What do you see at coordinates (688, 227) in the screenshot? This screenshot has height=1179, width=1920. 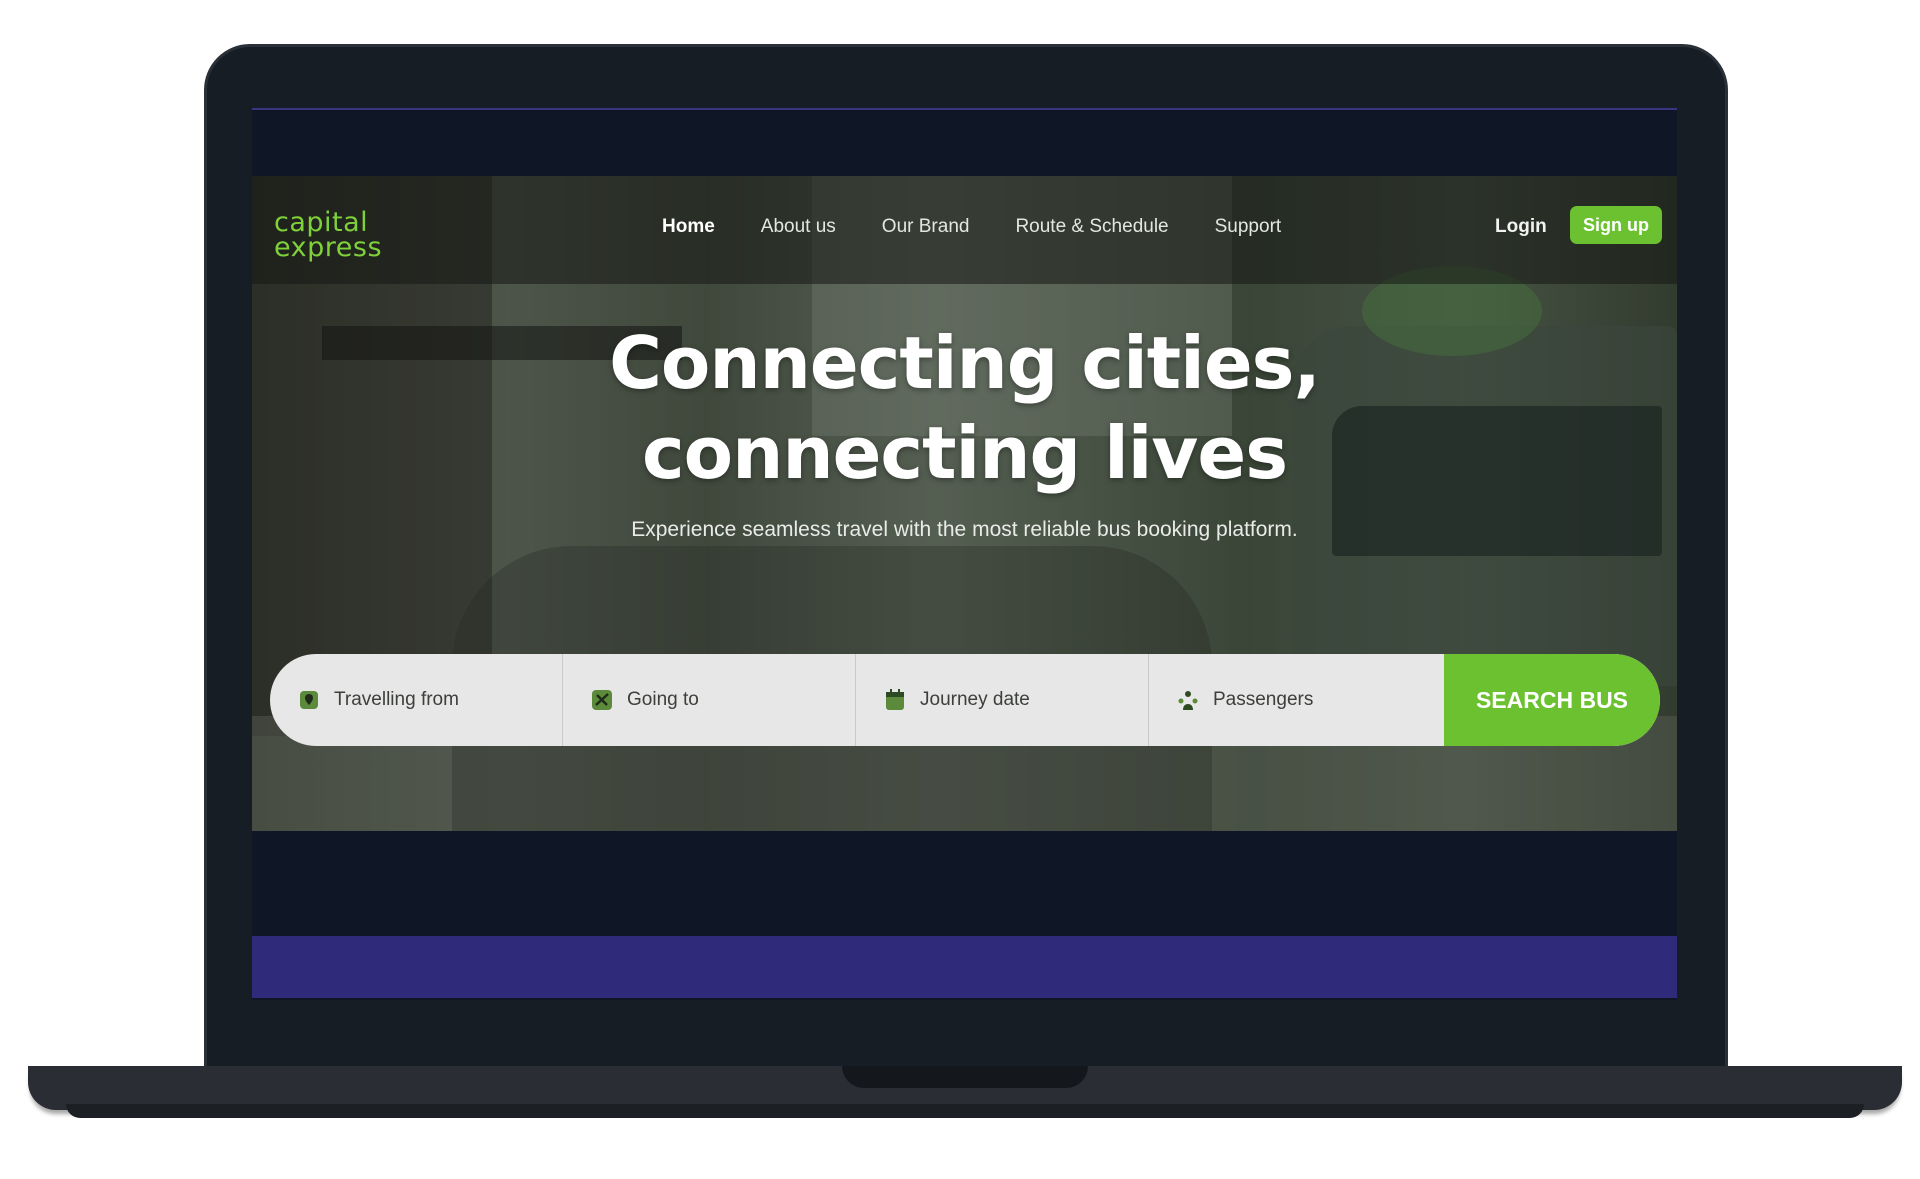 I see `nav-item-home: Home` at bounding box center [688, 227].